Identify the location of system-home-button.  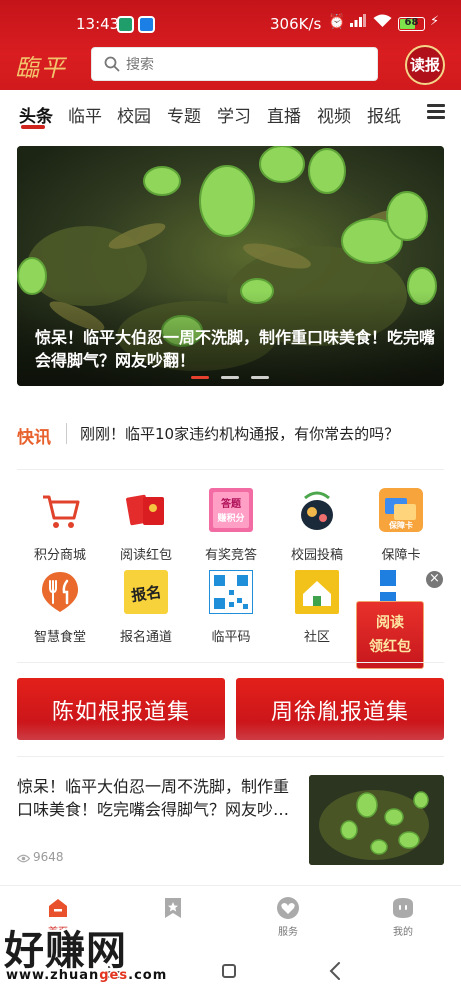
(229, 971).